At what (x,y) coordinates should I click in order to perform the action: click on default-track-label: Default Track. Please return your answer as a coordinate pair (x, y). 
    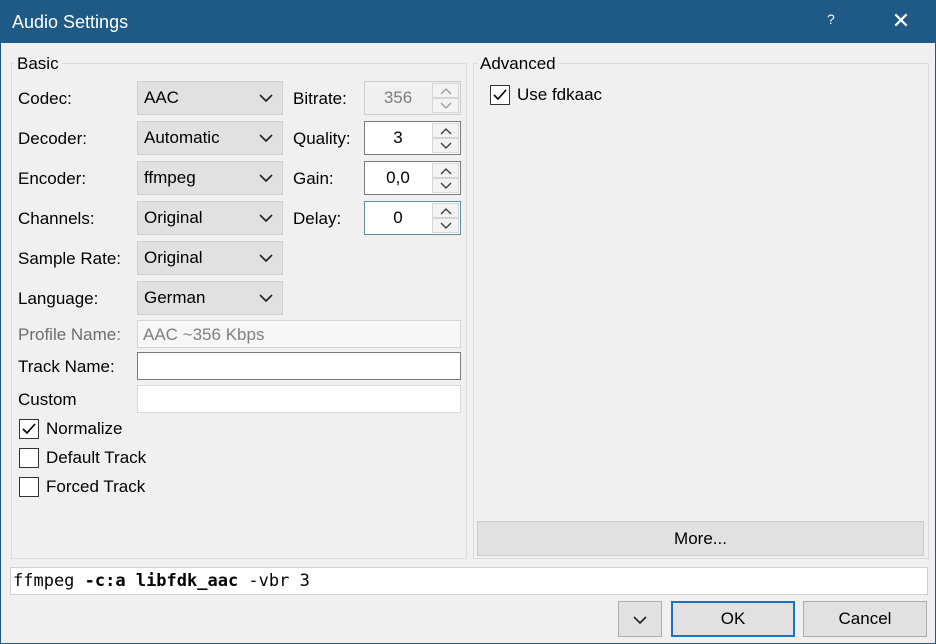
    Looking at the image, I should click on (96, 457).